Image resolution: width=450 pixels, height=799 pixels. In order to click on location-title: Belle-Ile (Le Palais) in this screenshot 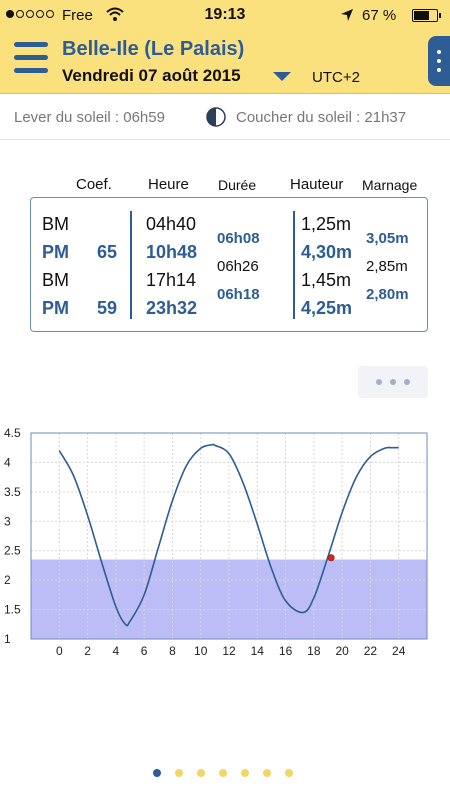, I will do `click(153, 49)`.